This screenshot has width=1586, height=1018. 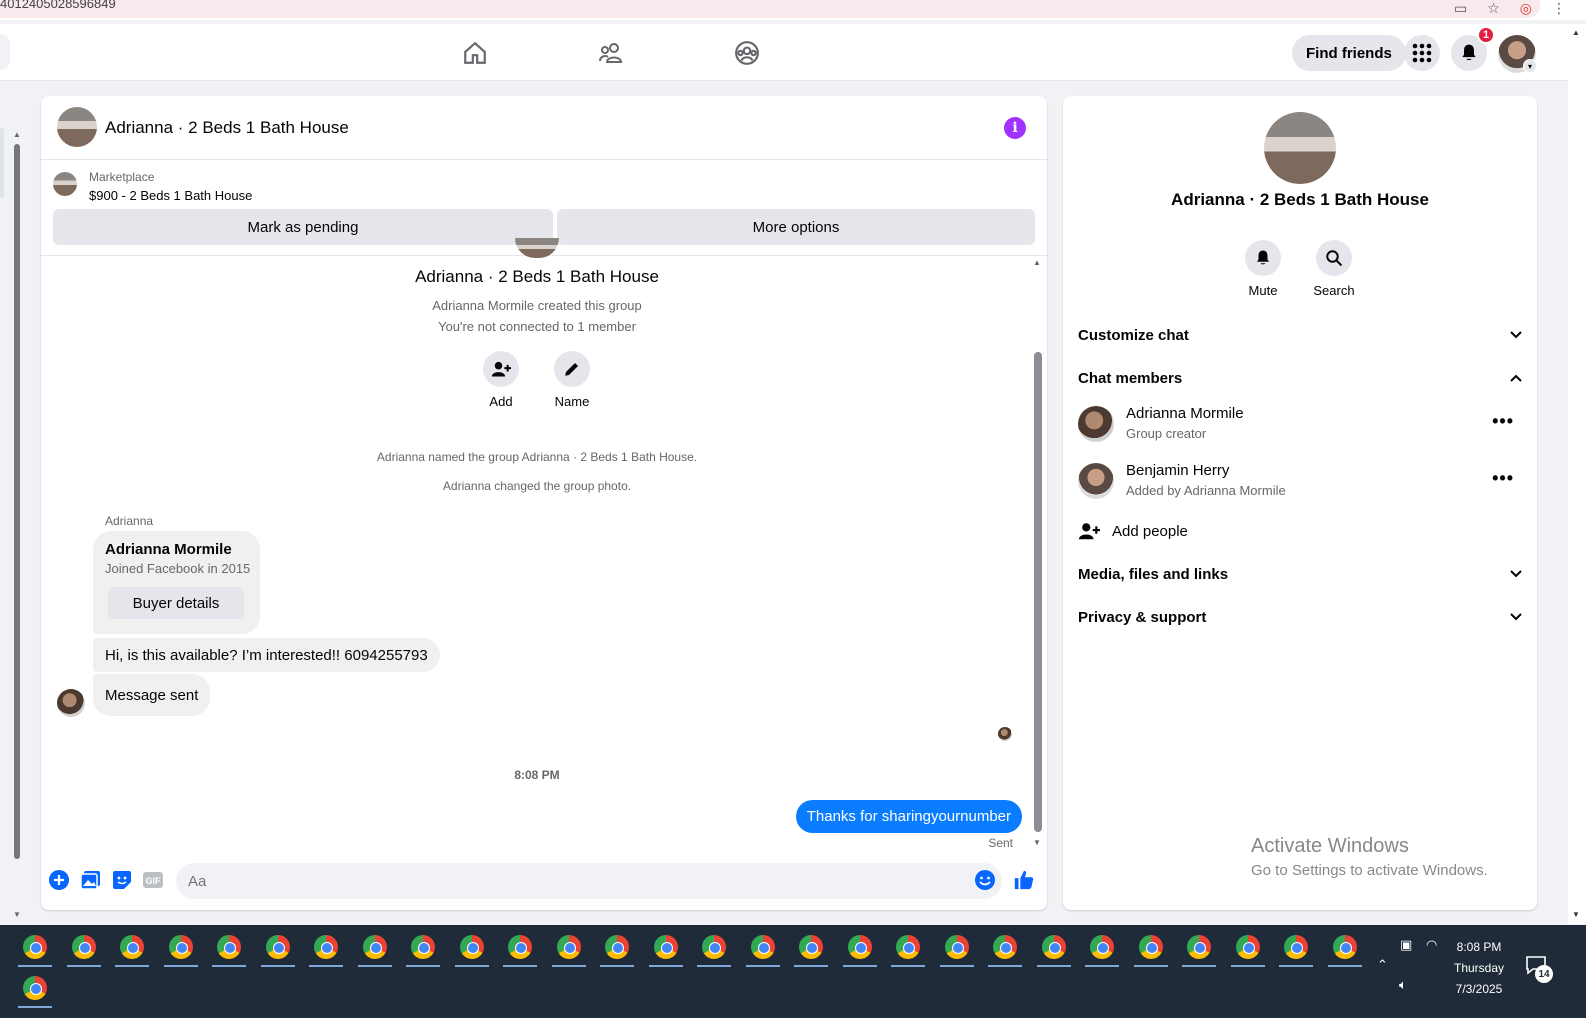 I want to click on bookmark-star-icon: ☆, so click(x=1493, y=8).